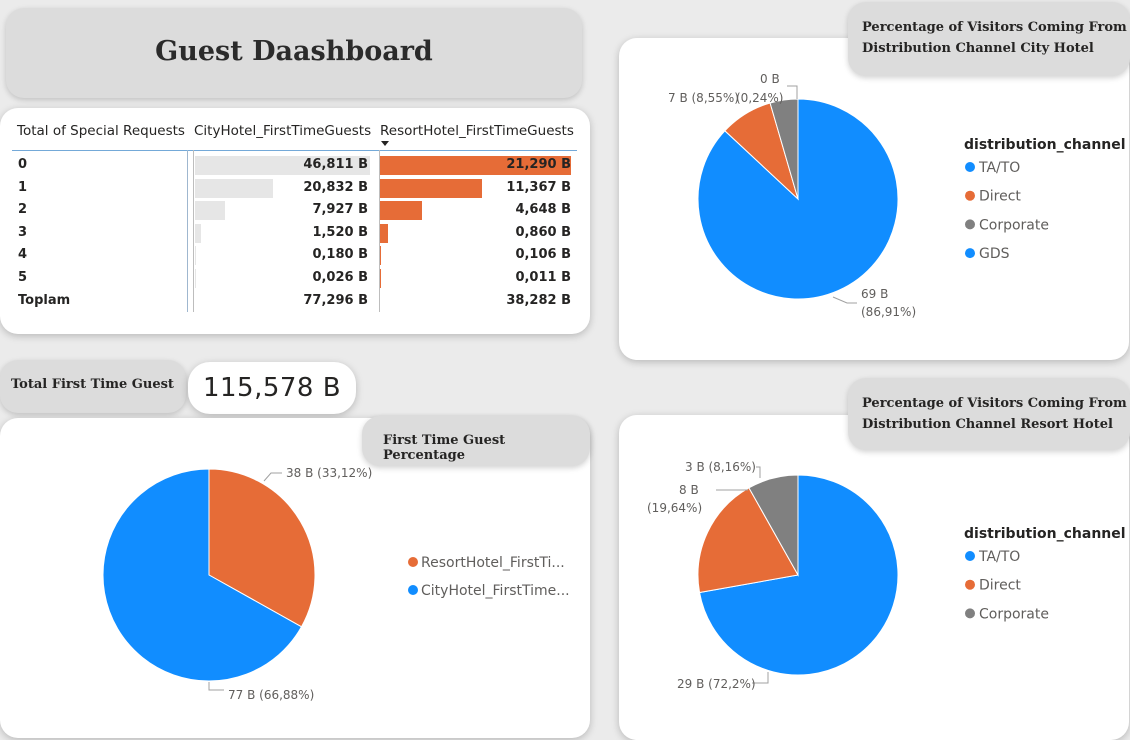 This screenshot has height=740, width=1130. I want to click on data-label-direct: 8 B, so click(689, 490).